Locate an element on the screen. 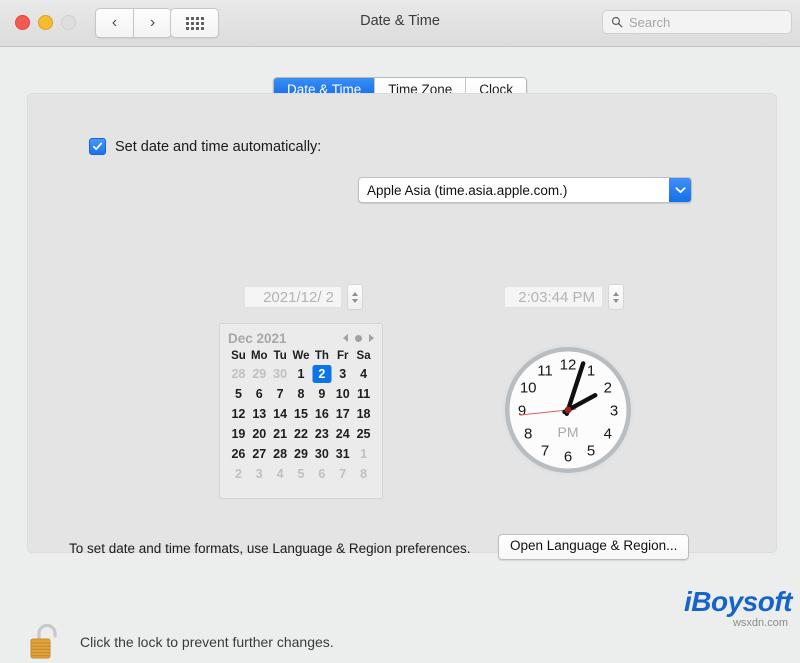  brand-name: iBoysoft is located at coordinates (738, 601).